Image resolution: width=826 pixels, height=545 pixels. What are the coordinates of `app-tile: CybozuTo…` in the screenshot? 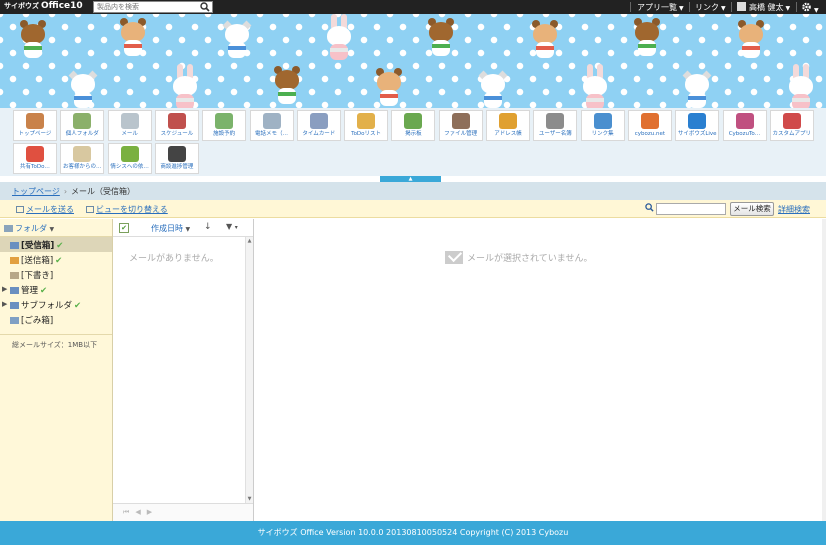 It's located at (744, 125).